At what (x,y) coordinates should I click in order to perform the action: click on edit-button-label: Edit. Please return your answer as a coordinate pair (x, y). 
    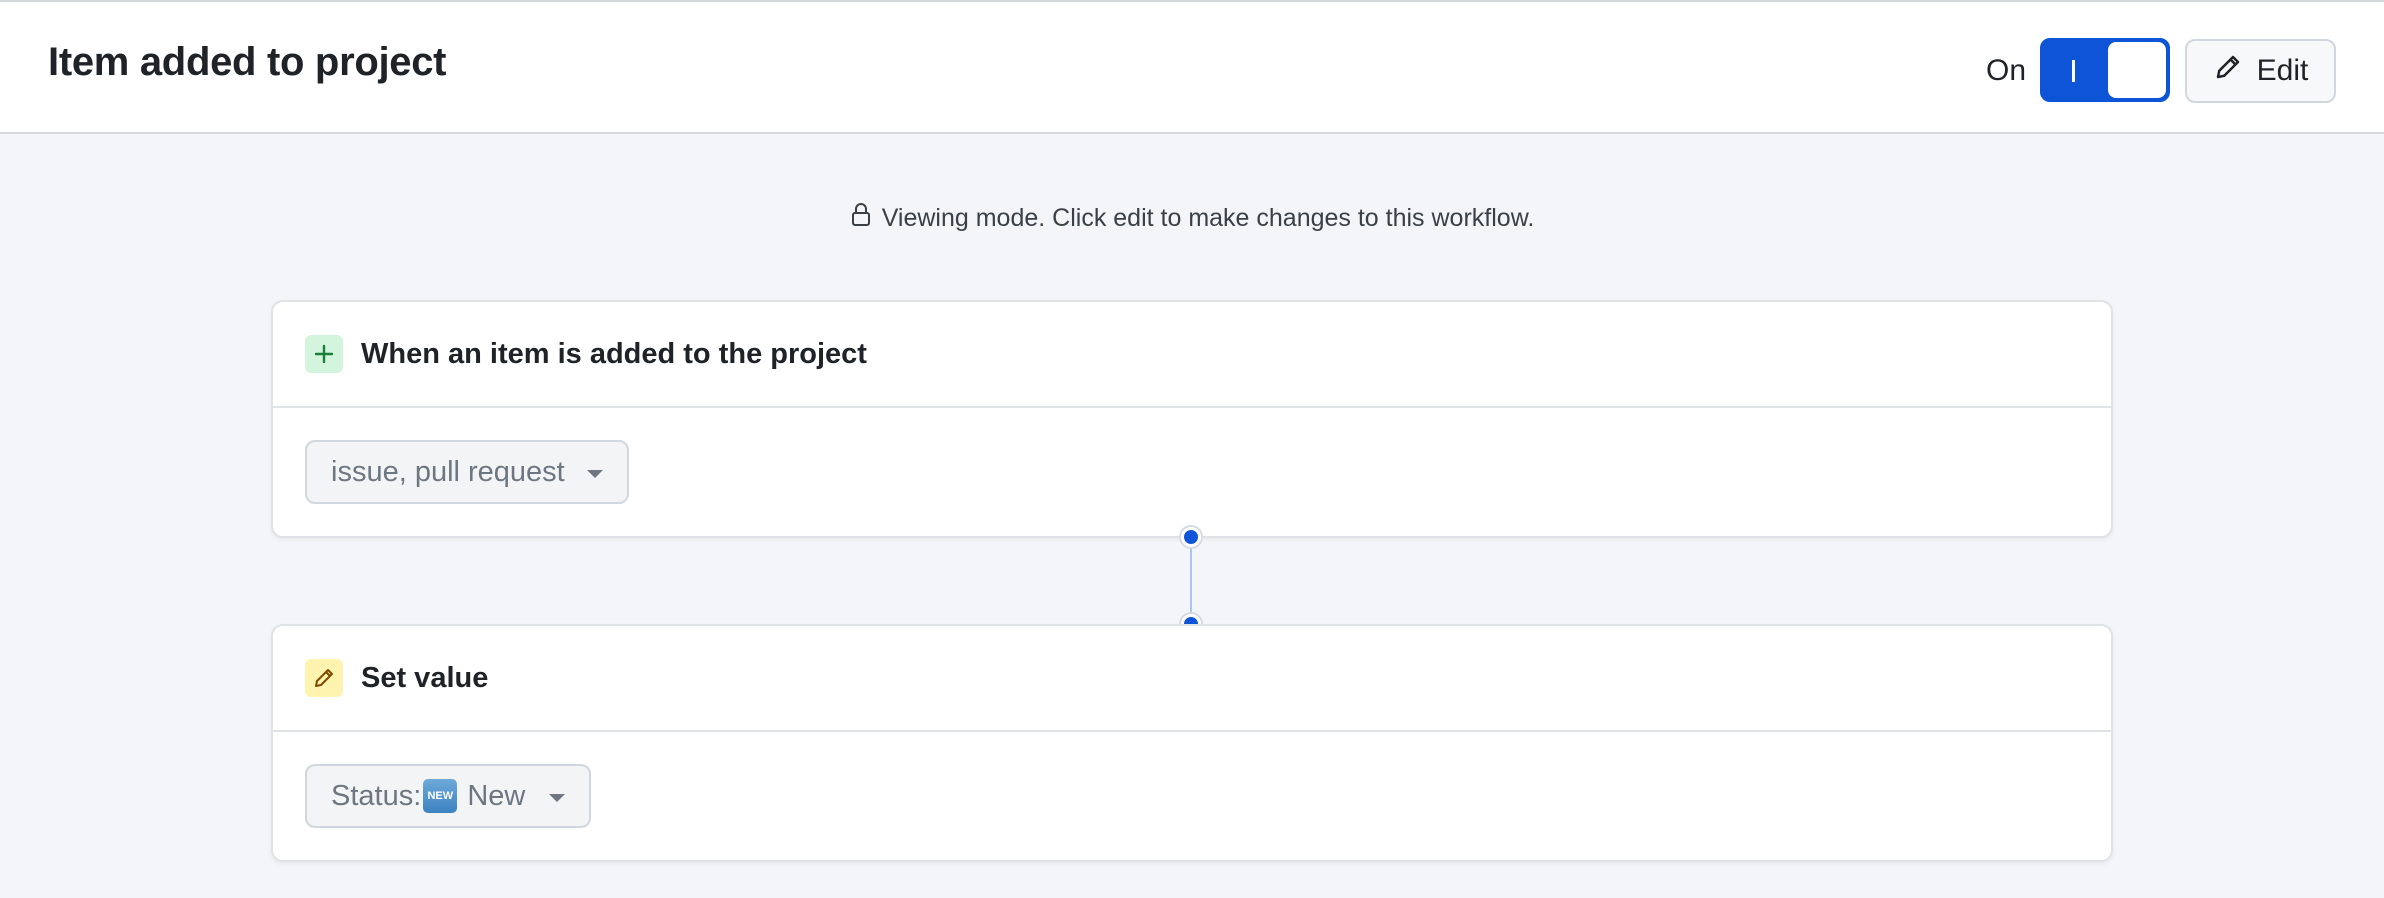
    Looking at the image, I should click on (2282, 70).